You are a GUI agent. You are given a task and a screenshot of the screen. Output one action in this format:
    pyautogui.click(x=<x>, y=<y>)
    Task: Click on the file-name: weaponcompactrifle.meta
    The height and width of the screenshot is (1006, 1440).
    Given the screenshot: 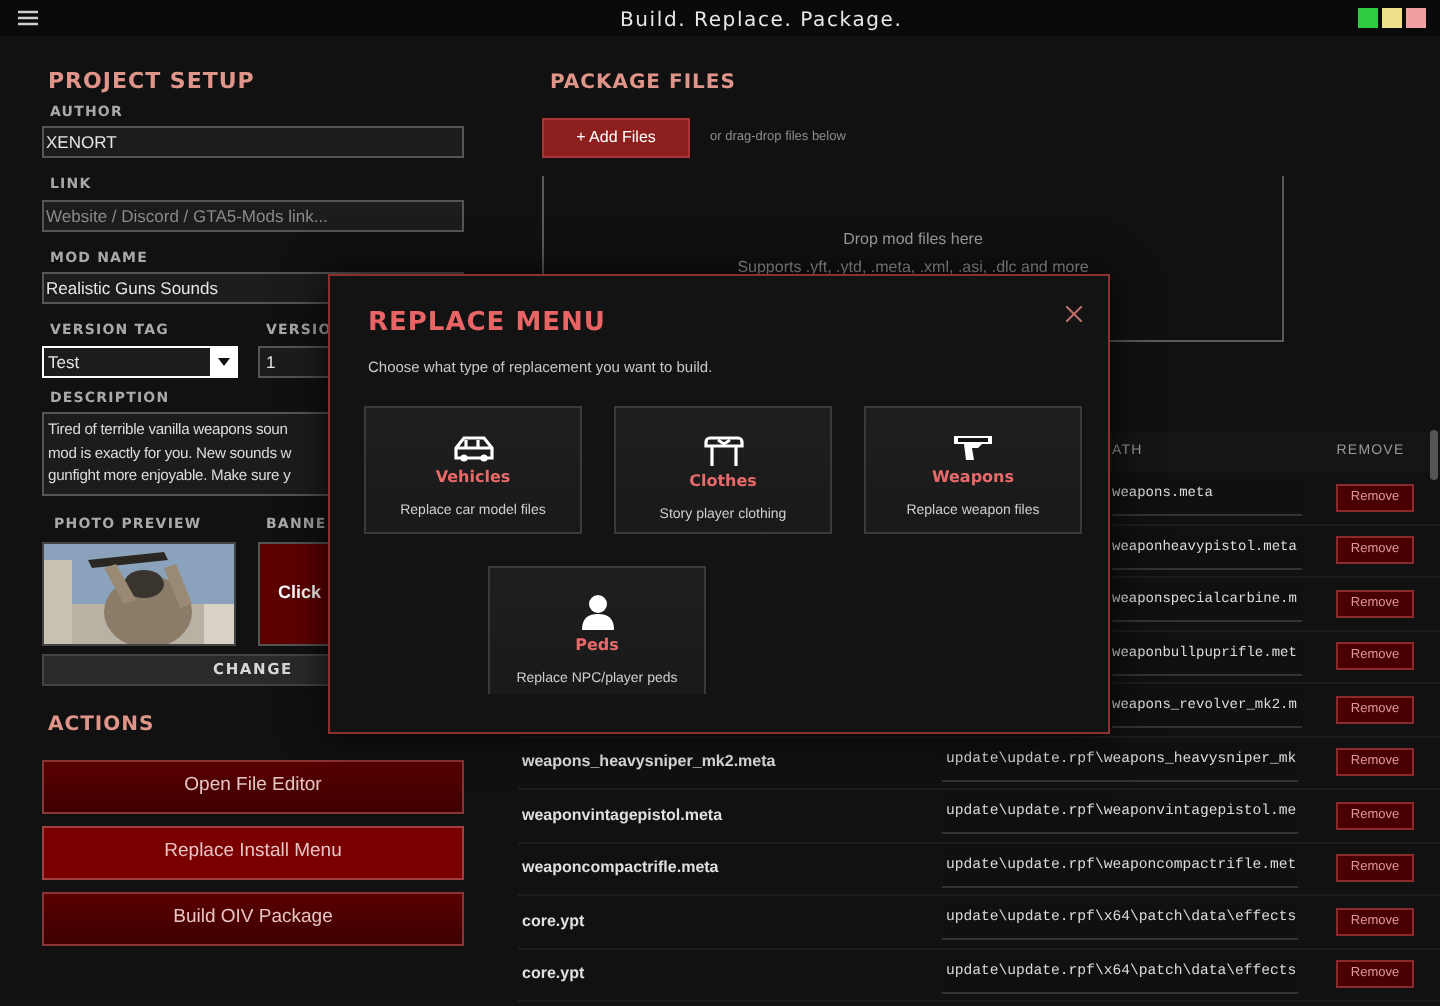 What is the action you would take?
    pyautogui.click(x=620, y=868)
    